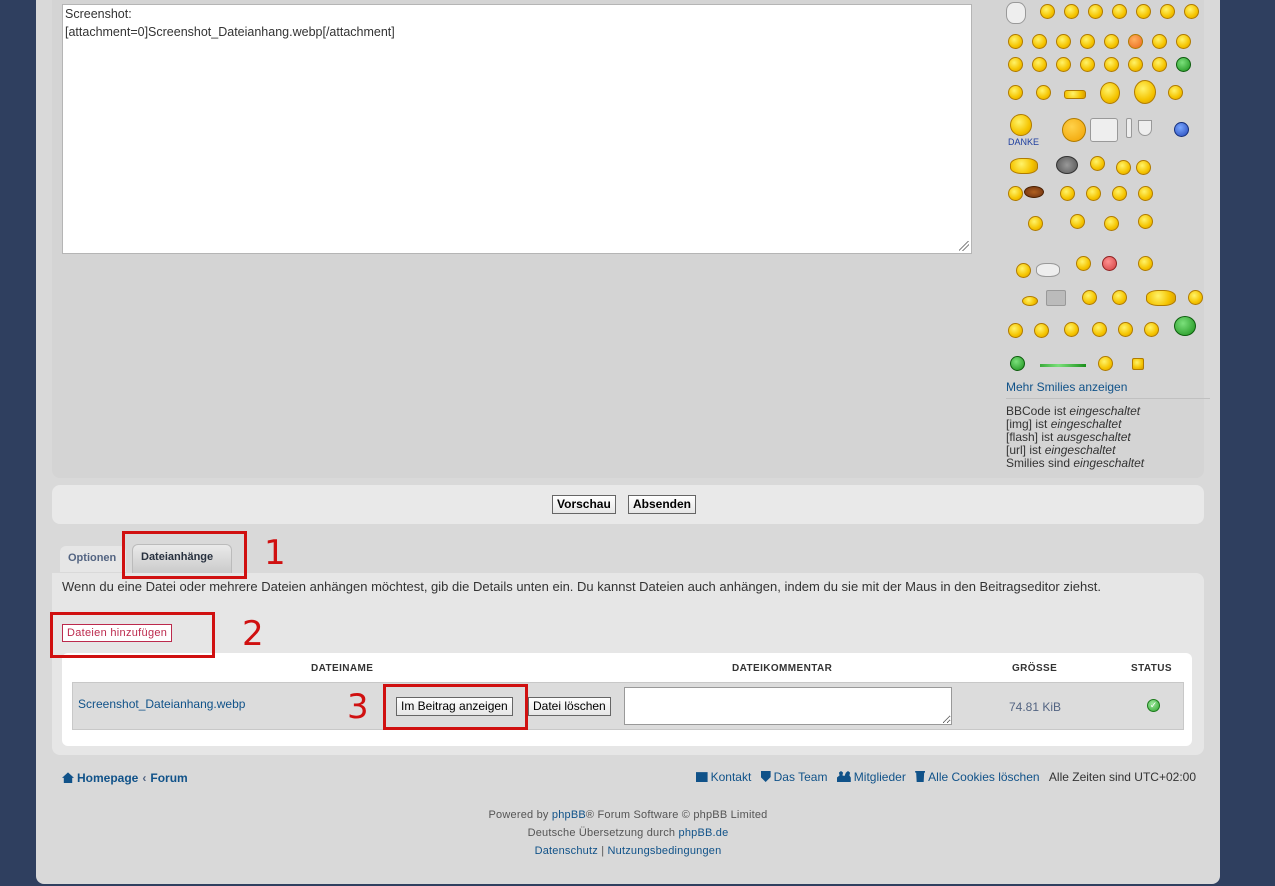 The width and height of the screenshot is (1275, 886). I want to click on bat-icon, so click(1067, 165).